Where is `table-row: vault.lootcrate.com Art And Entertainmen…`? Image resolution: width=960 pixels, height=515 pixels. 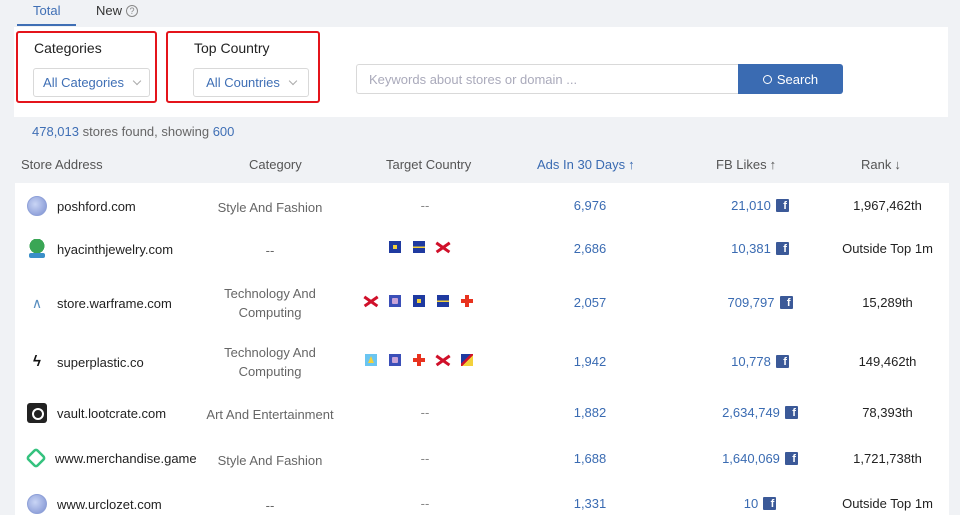
table-row: vault.lootcrate.com Art And Entertainmen… is located at coordinates (482, 413).